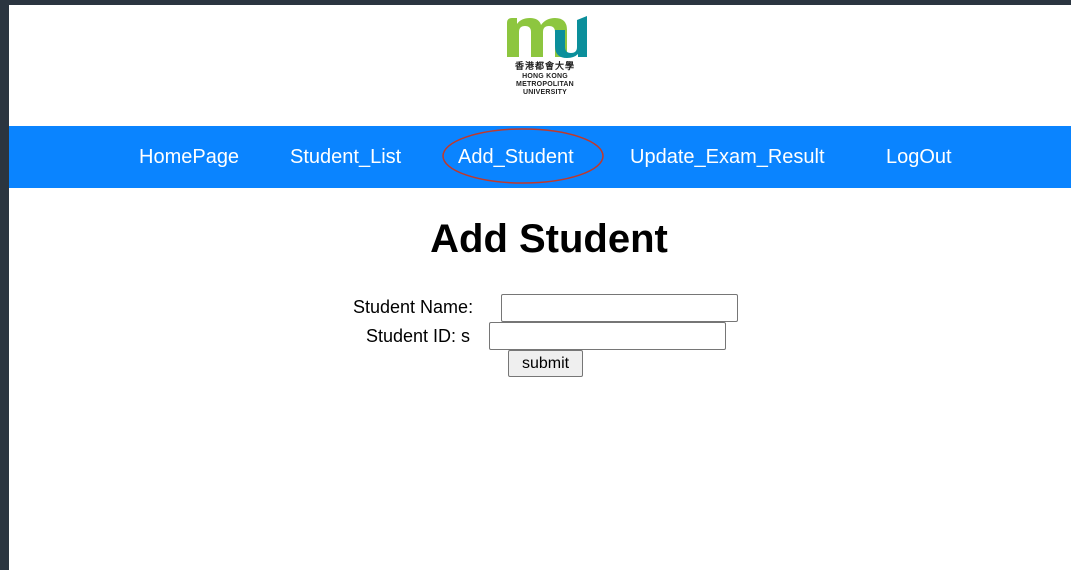 This screenshot has width=1071, height=570. Describe the element at coordinates (619, 308) in the screenshot. I see `student-name-input` at that location.